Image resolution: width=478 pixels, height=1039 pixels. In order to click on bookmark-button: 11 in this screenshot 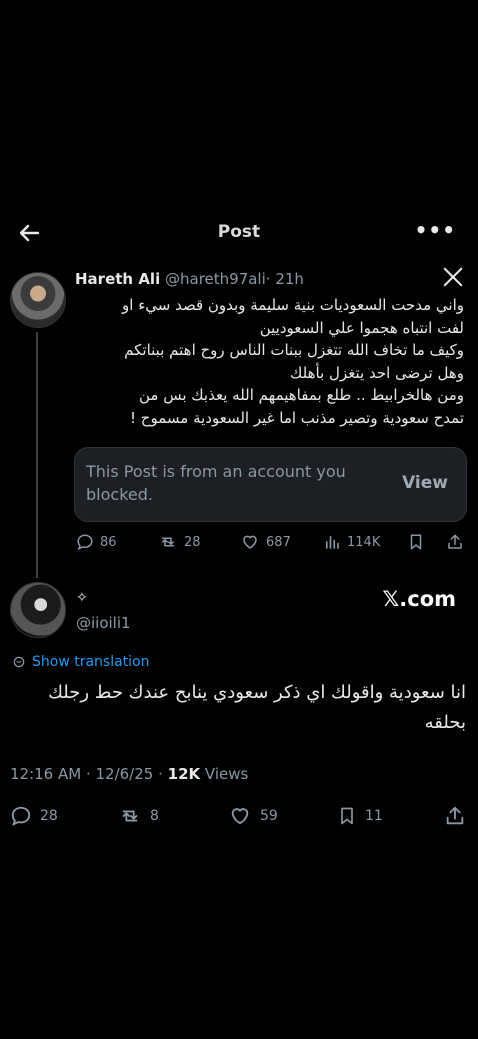, I will do `click(360, 816)`.